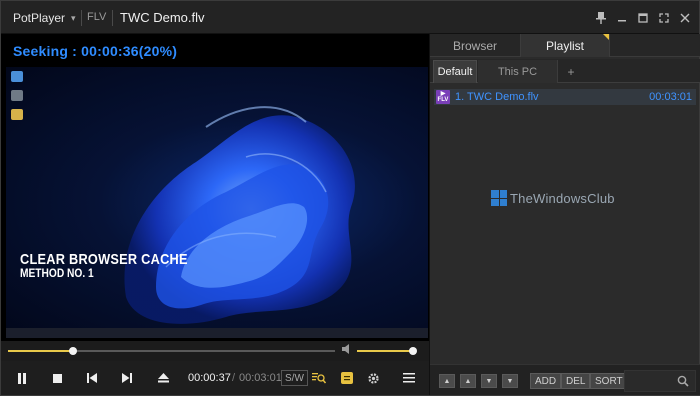  Describe the element at coordinates (562, 198) in the screenshot. I see `watermark-text: TheWindowsClub` at that location.